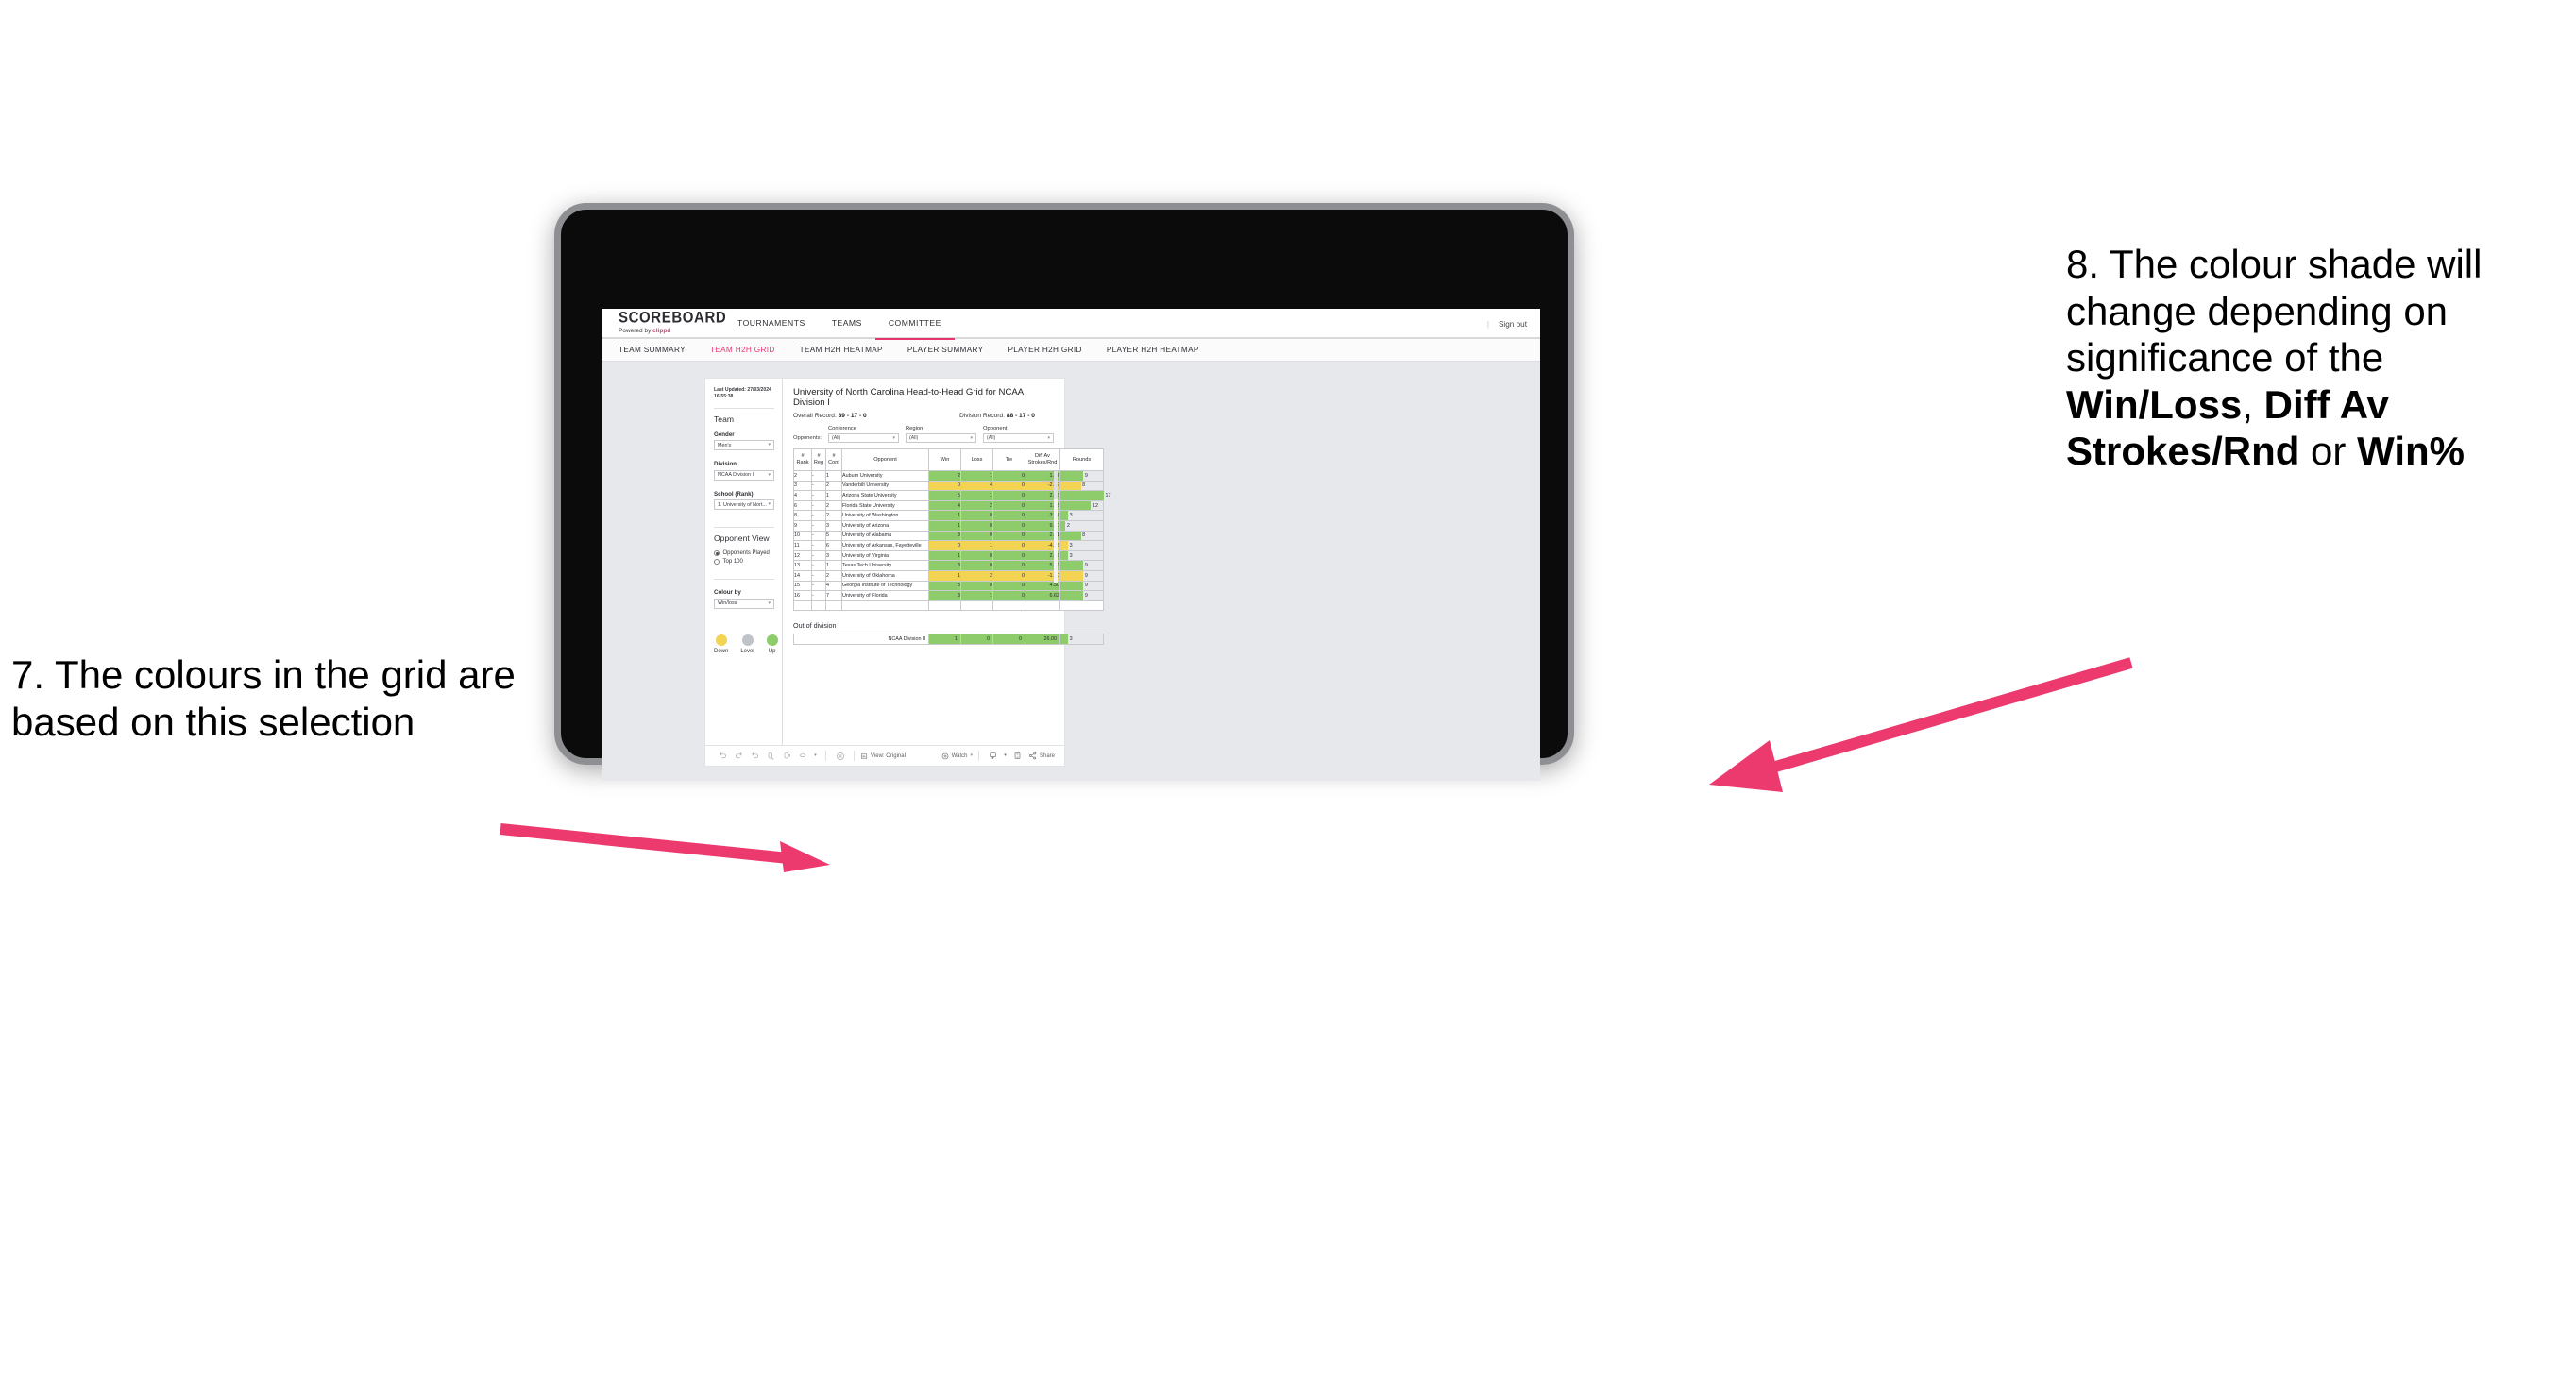 This screenshot has height=1386, width=2576. Describe the element at coordinates (721, 644) in the screenshot. I see `legend-item-down: Down` at that location.